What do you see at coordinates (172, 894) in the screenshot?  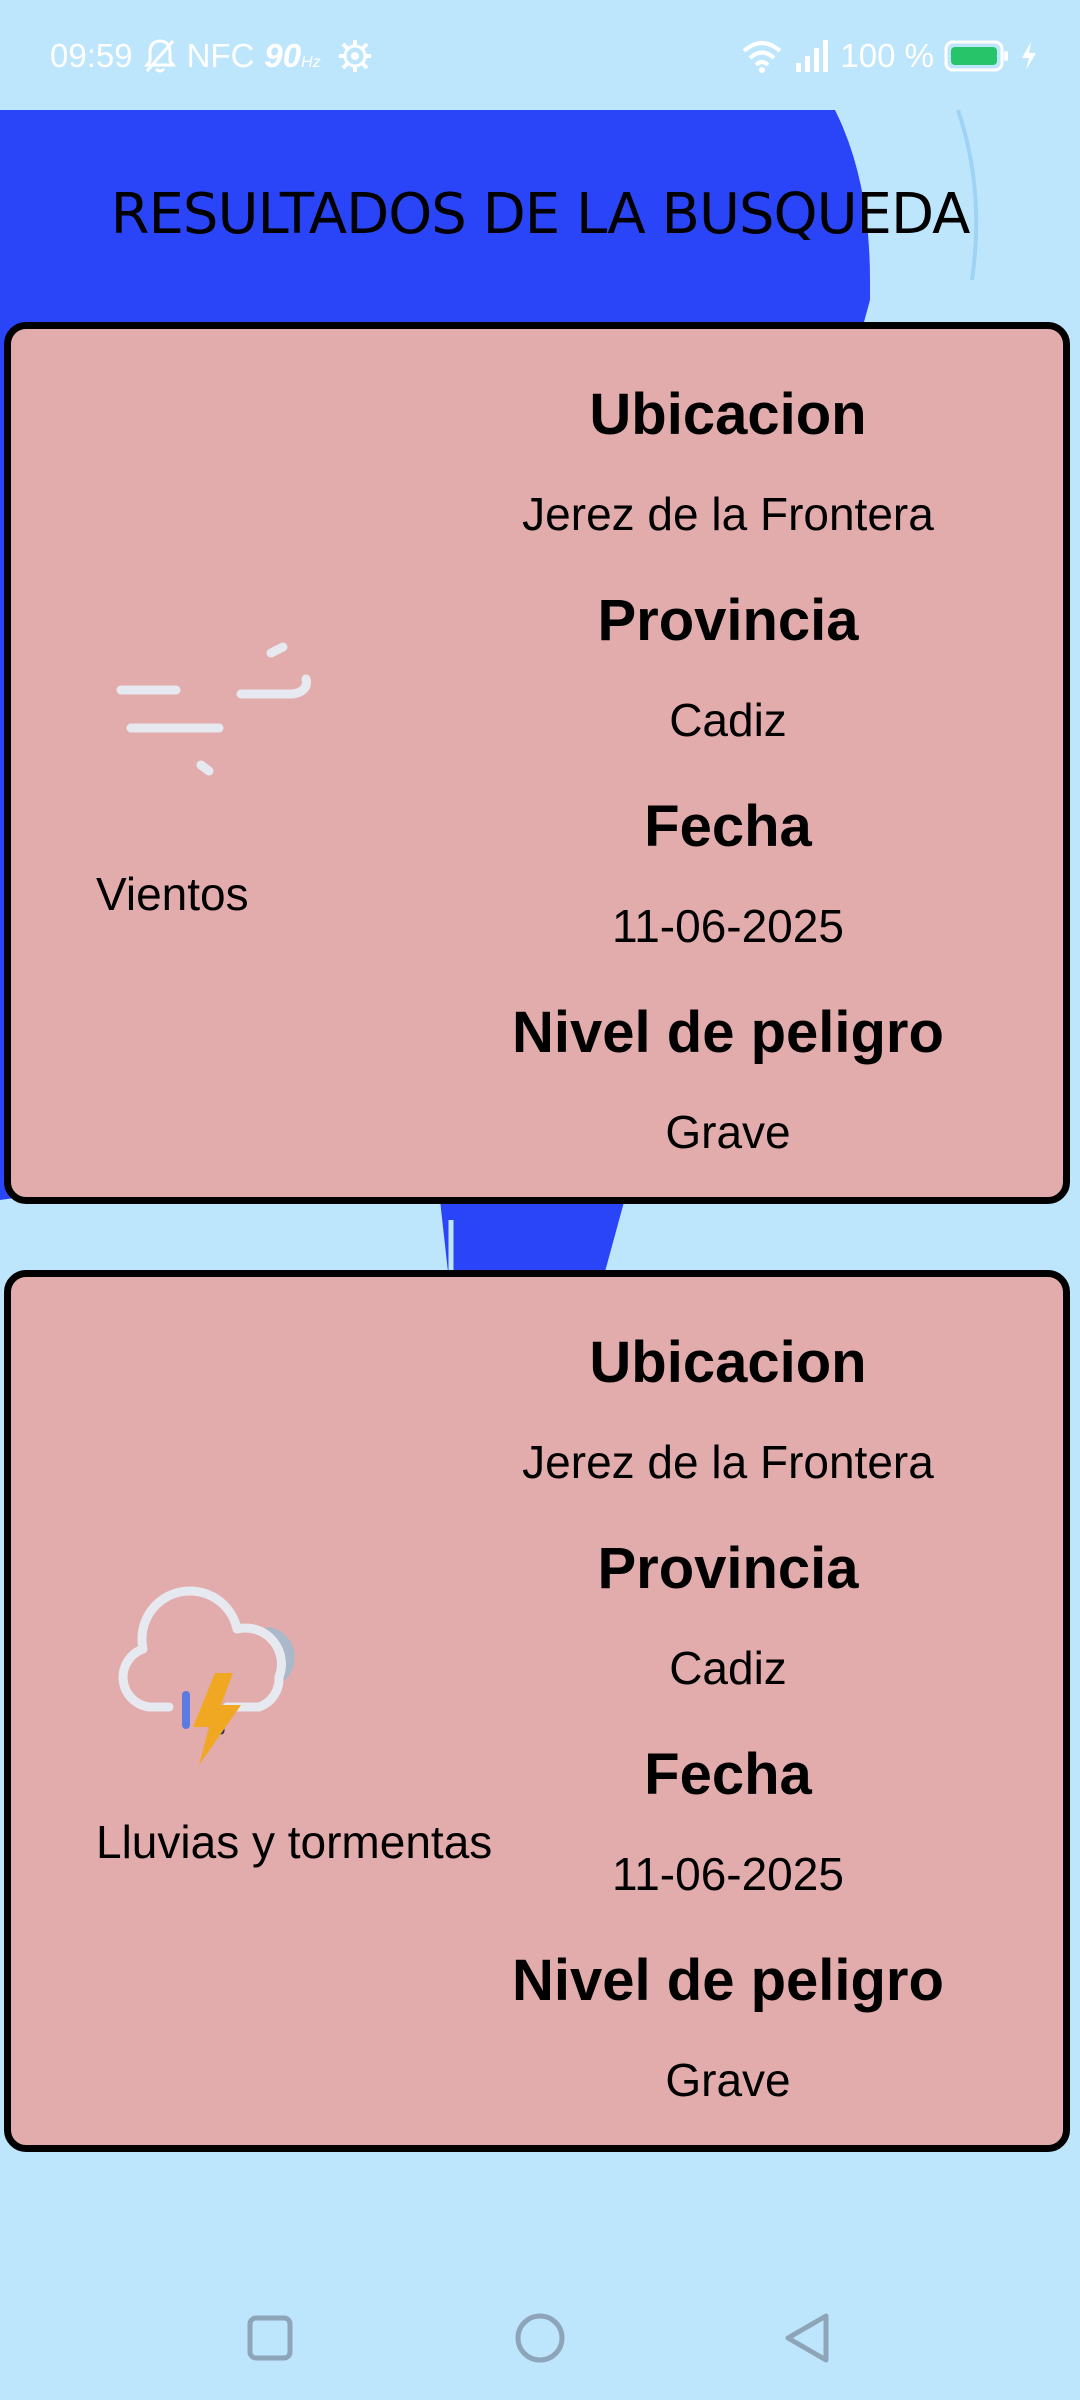 I see `alert-type: Vientos` at bounding box center [172, 894].